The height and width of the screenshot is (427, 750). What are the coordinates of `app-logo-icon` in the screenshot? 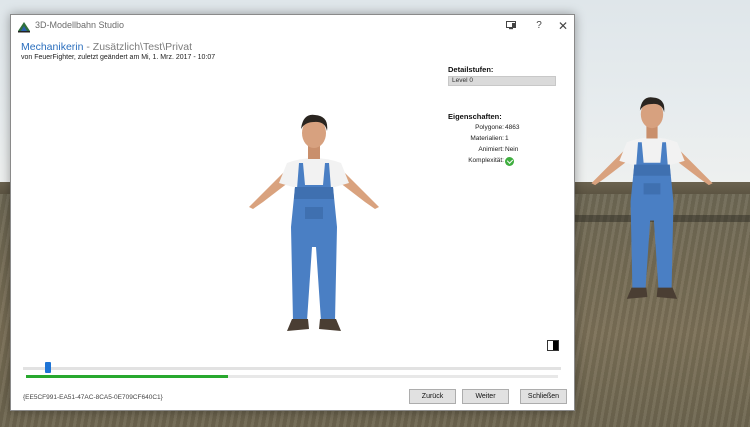 It's located at (24, 26).